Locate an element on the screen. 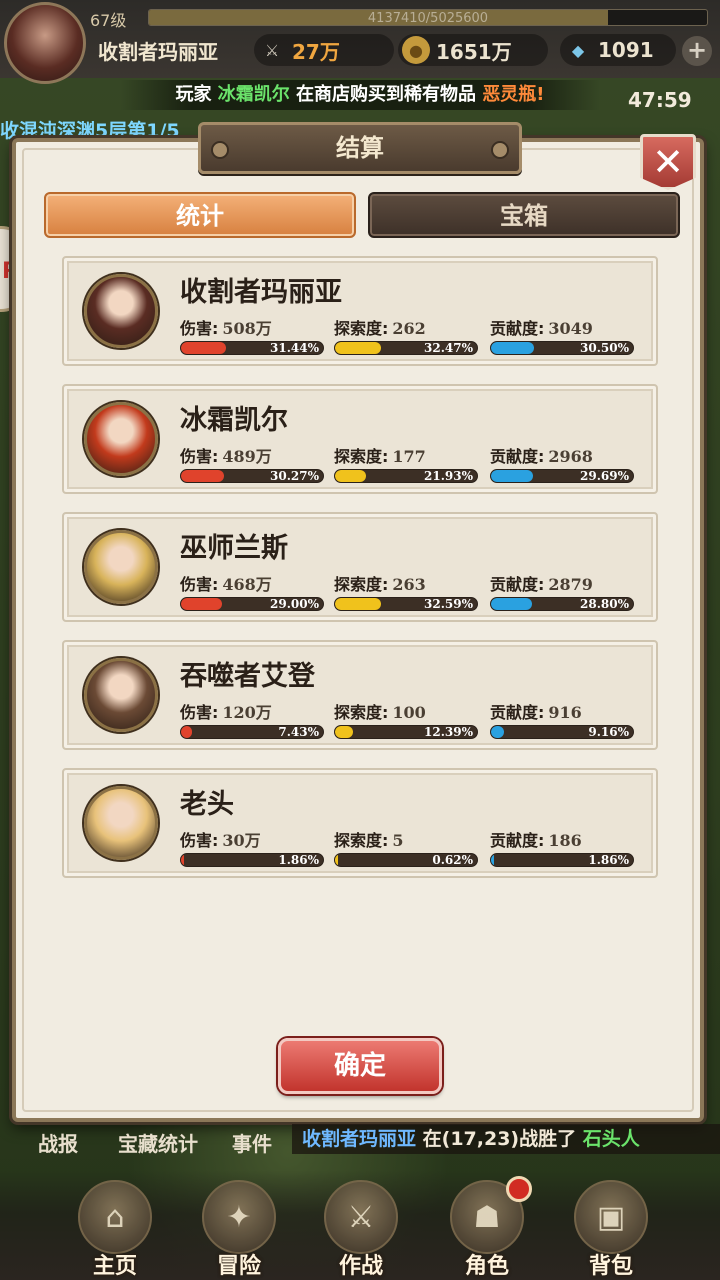 This screenshot has height=1280, width=720. contribution-value: 916 is located at coordinates (565, 712).